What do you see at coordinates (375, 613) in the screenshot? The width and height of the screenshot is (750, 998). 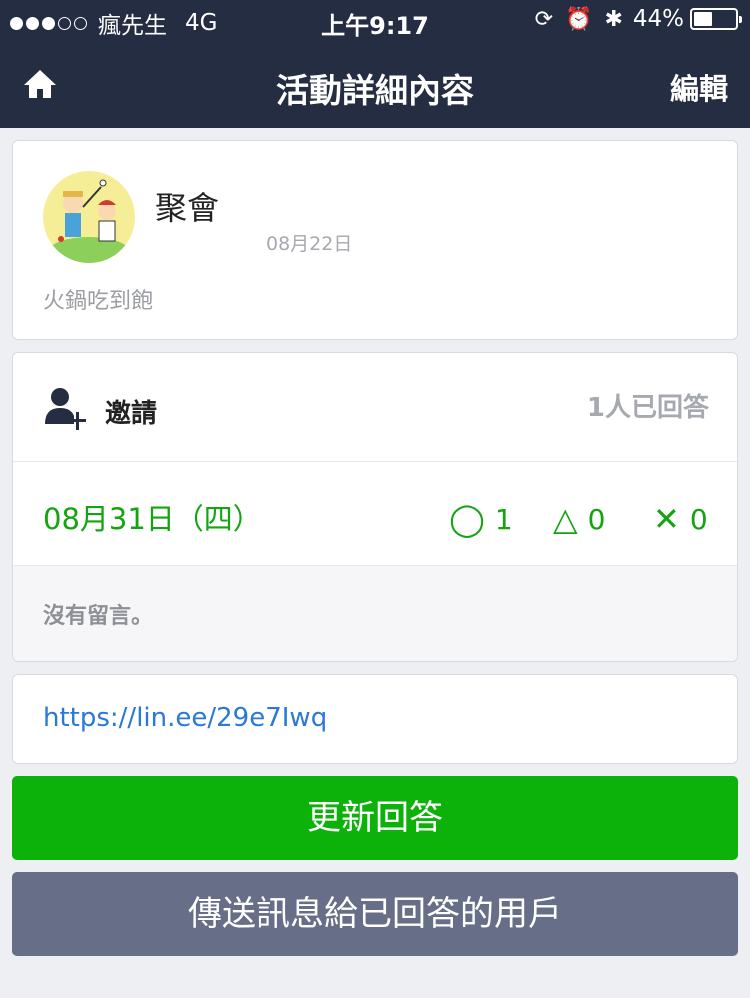 I see `comments-section: 沒有留言。` at bounding box center [375, 613].